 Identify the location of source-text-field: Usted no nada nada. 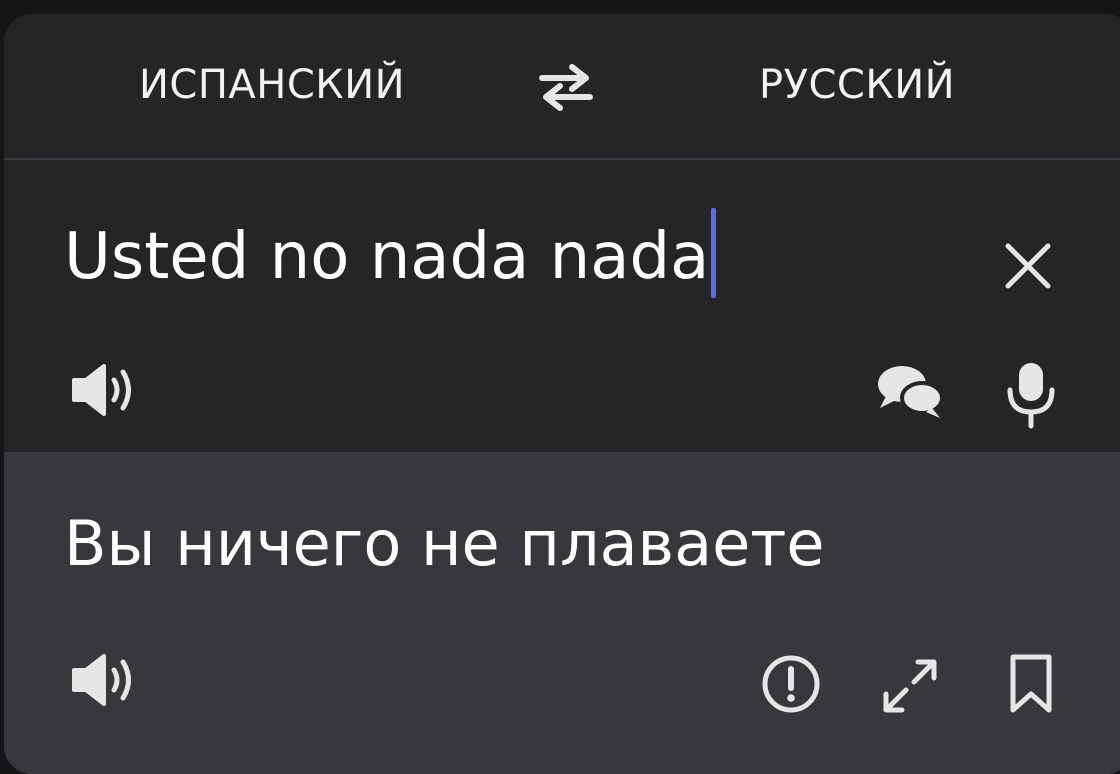
(390, 253).